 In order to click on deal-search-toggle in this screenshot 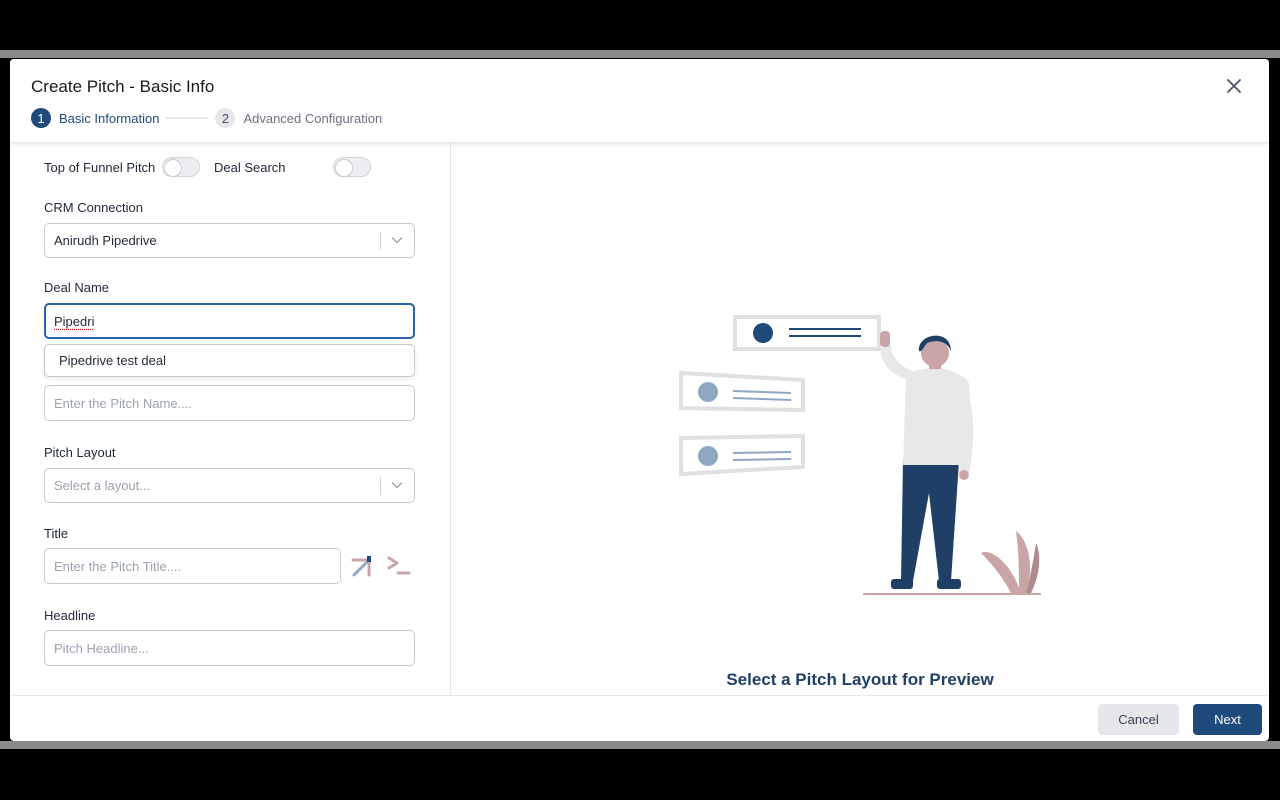, I will do `click(352, 167)`.